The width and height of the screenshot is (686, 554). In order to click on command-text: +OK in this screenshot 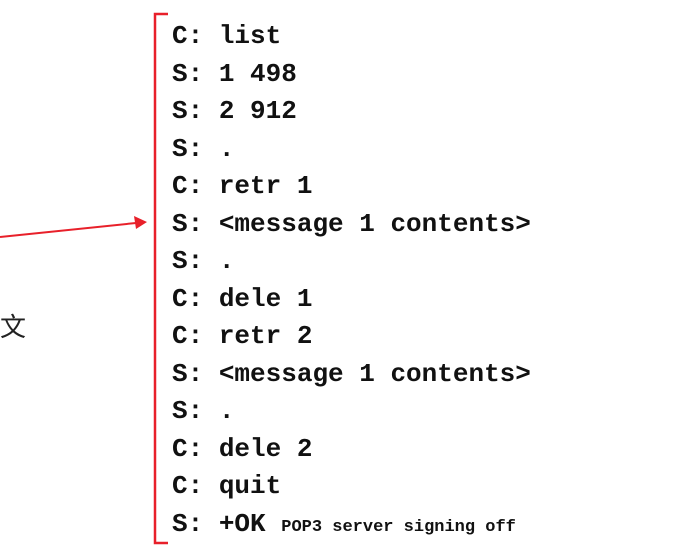, I will do `click(242, 523)`.